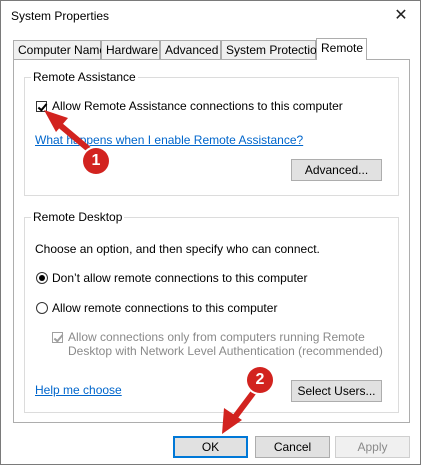  Describe the element at coordinates (42, 278) in the screenshot. I see `dont-allow-remote-radio` at that location.